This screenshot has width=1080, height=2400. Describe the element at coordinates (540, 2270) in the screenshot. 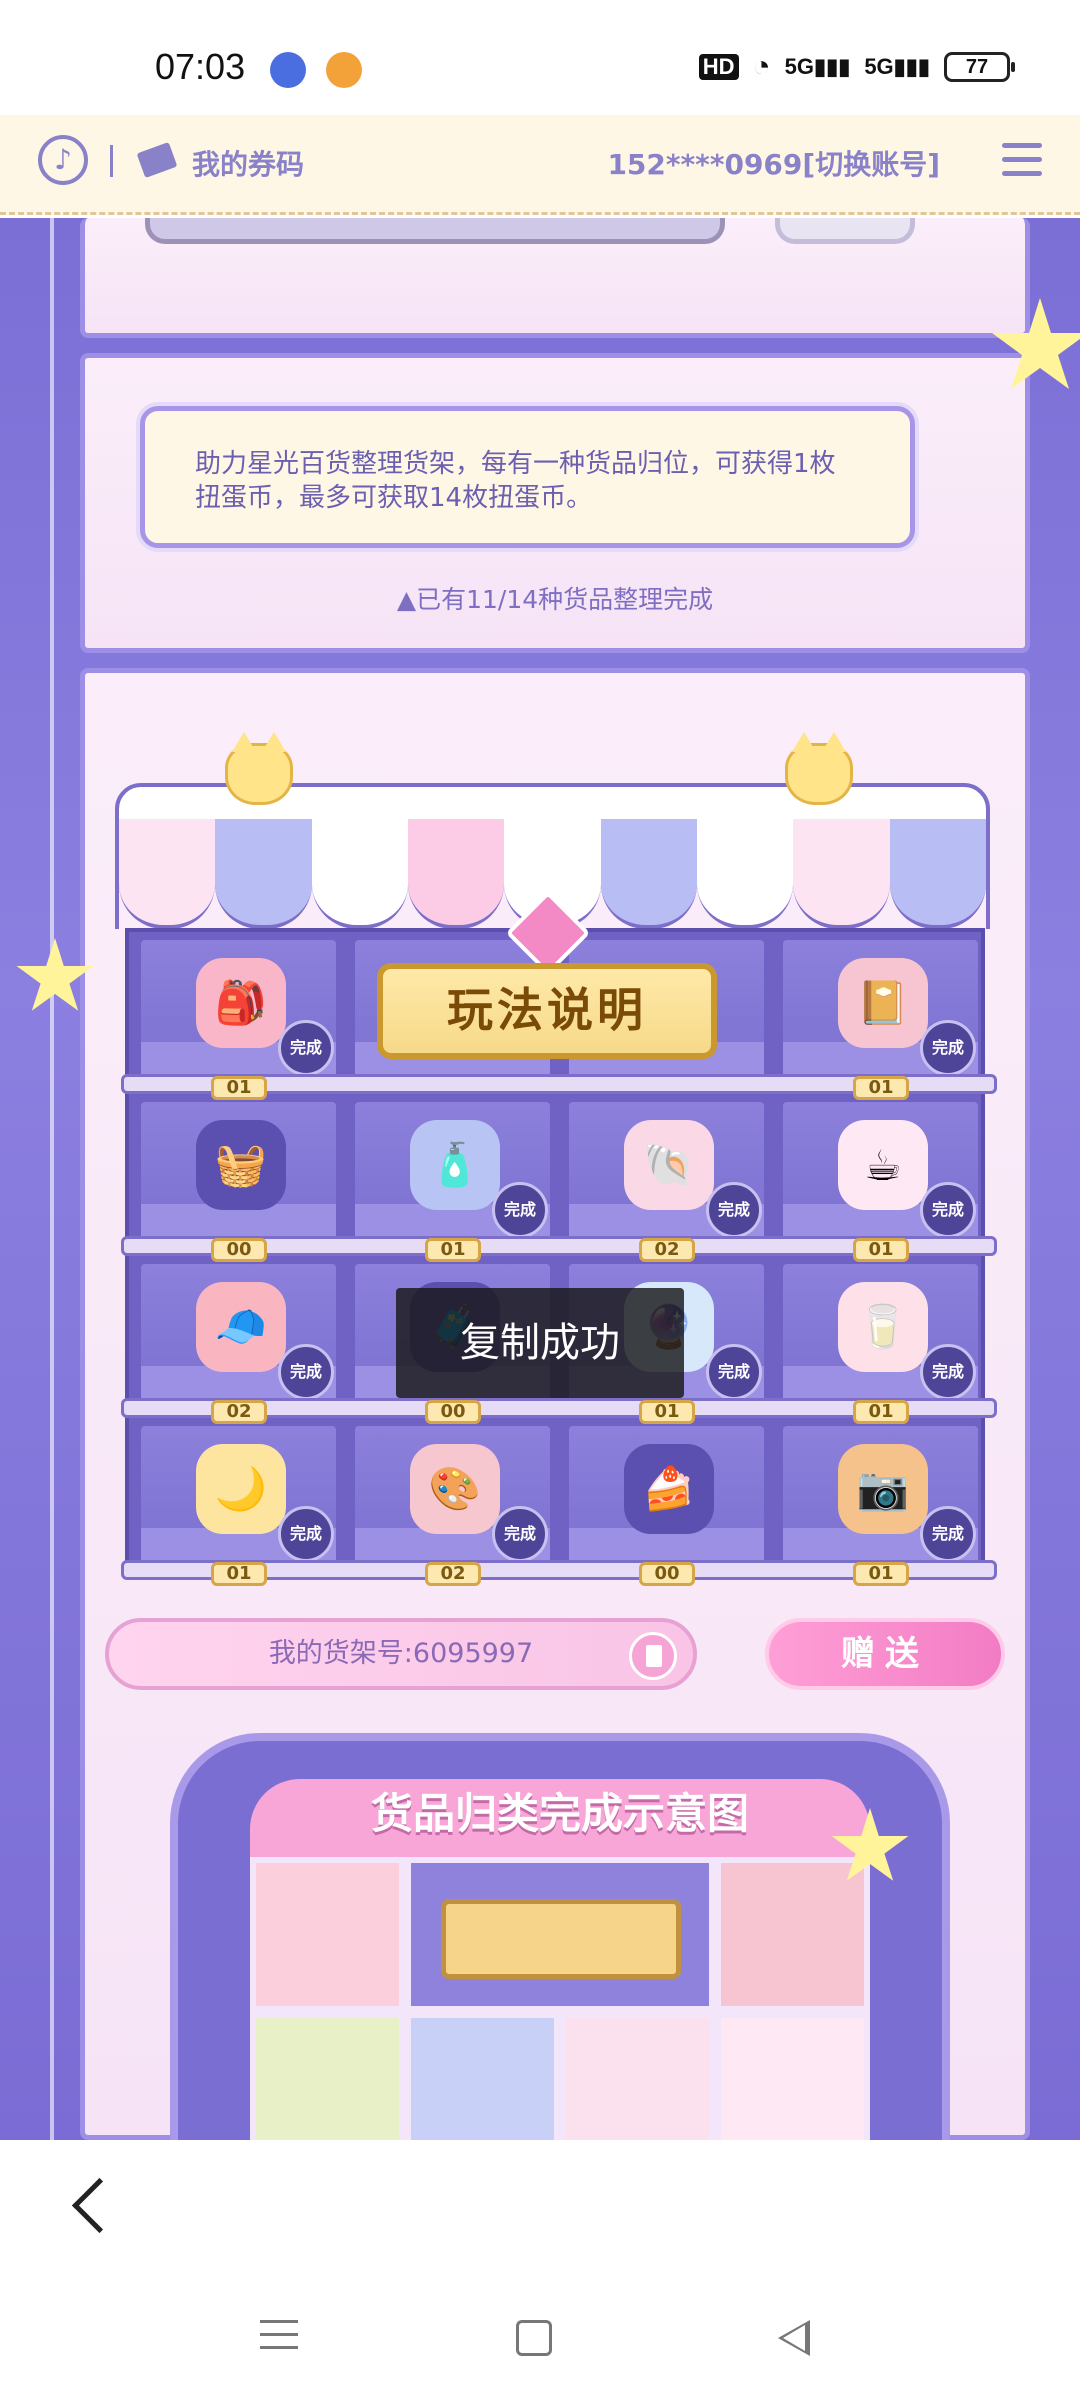

I see `bottom-bar` at that location.